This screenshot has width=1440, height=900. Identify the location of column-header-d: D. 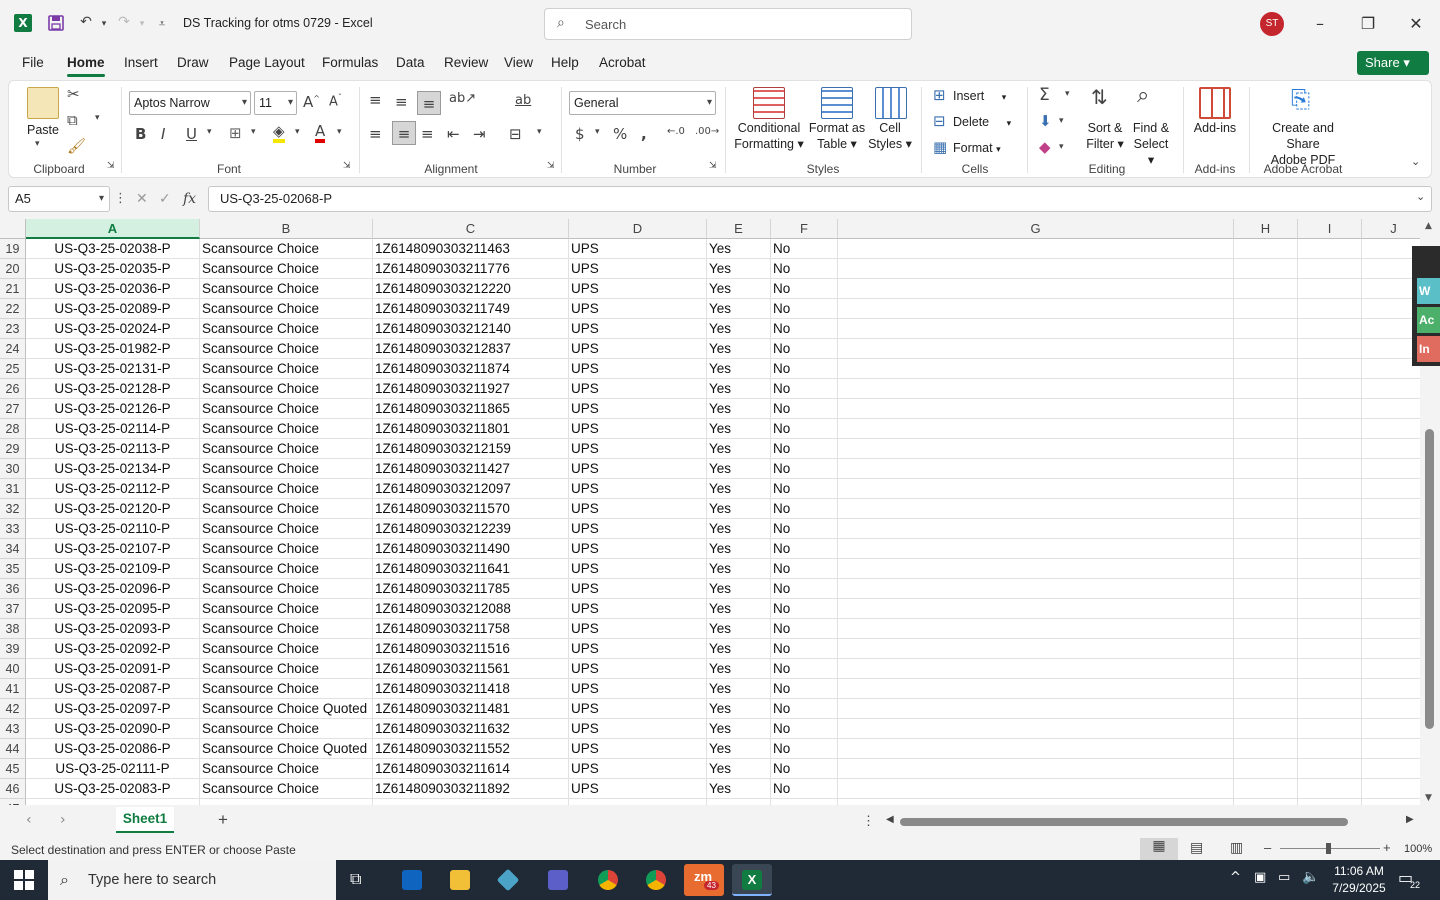
(638, 229).